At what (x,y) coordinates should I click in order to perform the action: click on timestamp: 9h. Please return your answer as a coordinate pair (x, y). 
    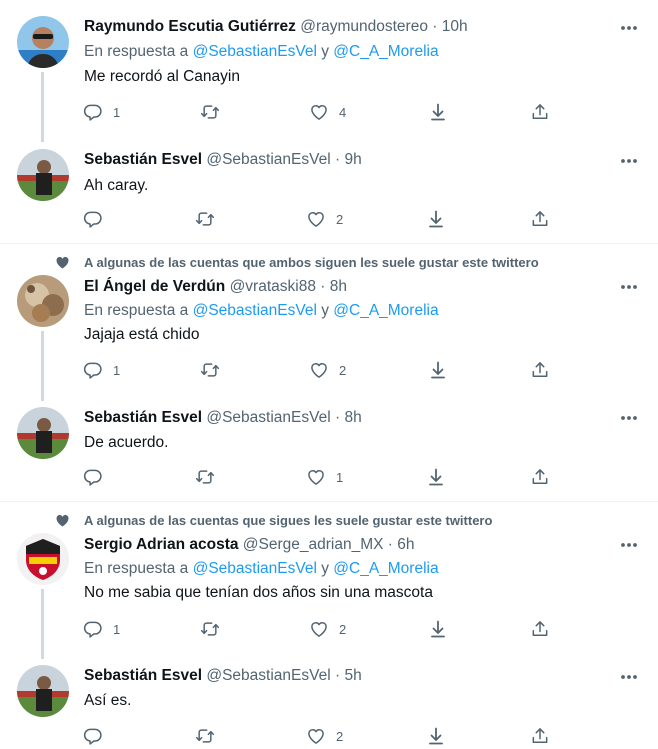
    Looking at the image, I should click on (352, 159).